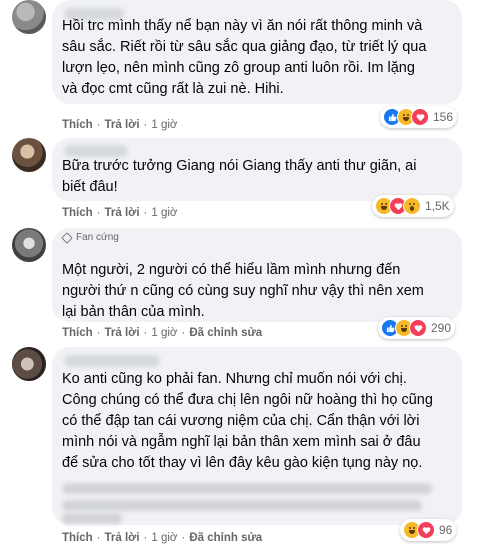 The height and width of the screenshot is (550, 493). What do you see at coordinates (446, 530) in the screenshot?
I see `reaction-count: 96` at bounding box center [446, 530].